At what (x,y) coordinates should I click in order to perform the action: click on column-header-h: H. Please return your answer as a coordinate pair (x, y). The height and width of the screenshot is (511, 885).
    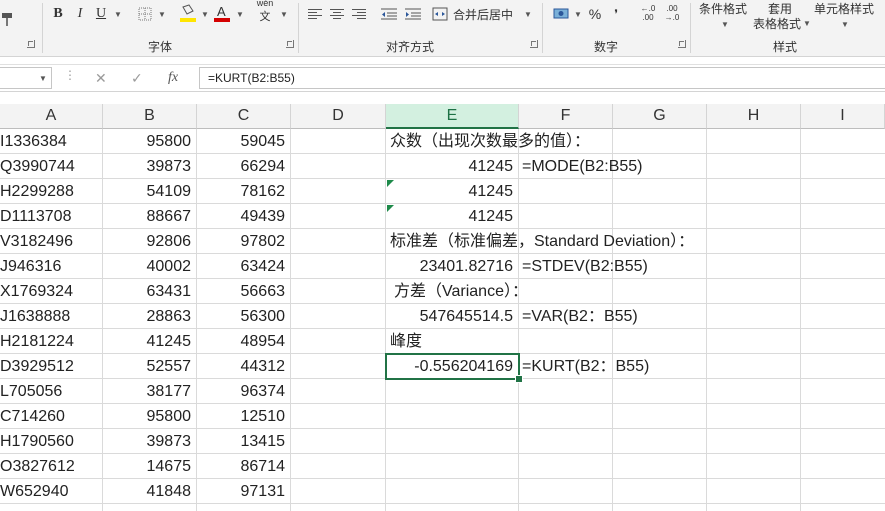
    Looking at the image, I should click on (754, 116).